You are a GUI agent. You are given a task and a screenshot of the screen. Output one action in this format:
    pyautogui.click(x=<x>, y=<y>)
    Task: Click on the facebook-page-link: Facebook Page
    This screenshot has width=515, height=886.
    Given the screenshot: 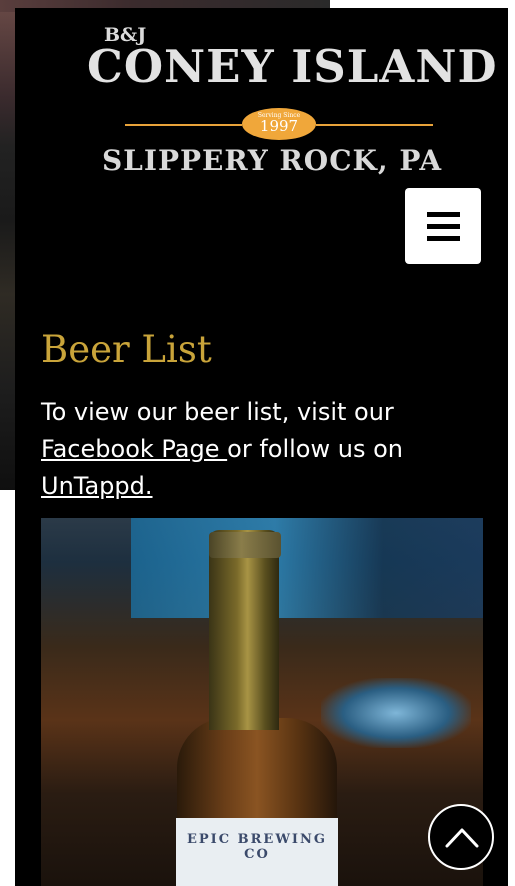 What is the action you would take?
    pyautogui.click(x=134, y=449)
    